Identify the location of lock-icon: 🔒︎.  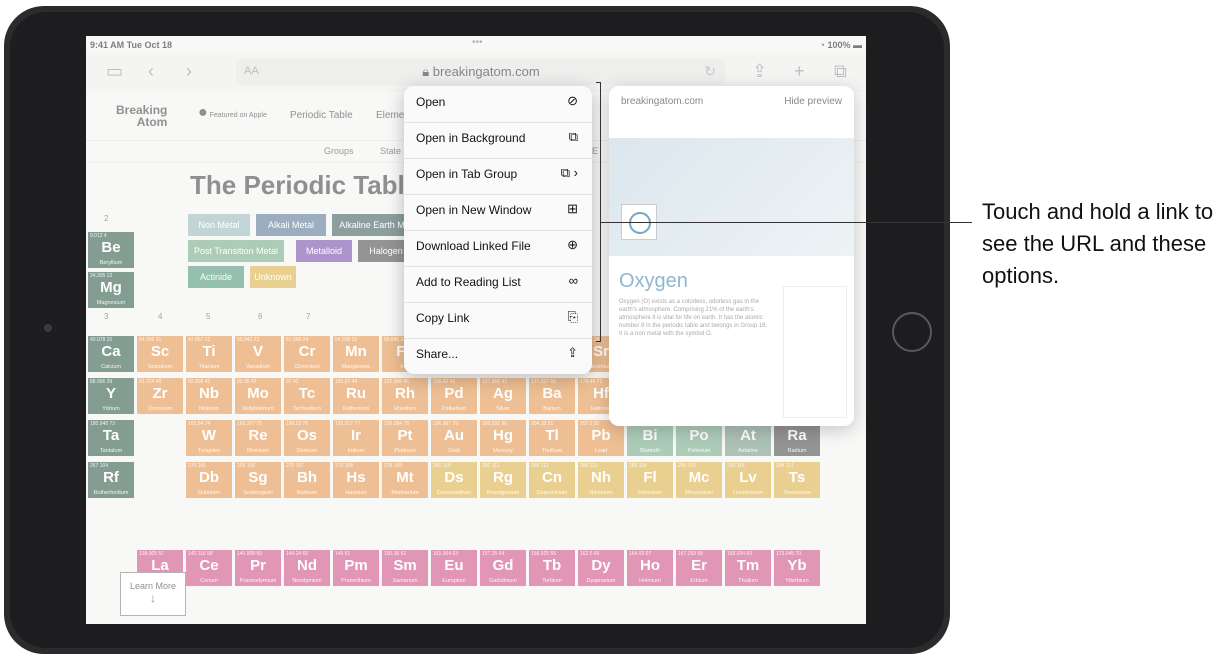
(427, 71).